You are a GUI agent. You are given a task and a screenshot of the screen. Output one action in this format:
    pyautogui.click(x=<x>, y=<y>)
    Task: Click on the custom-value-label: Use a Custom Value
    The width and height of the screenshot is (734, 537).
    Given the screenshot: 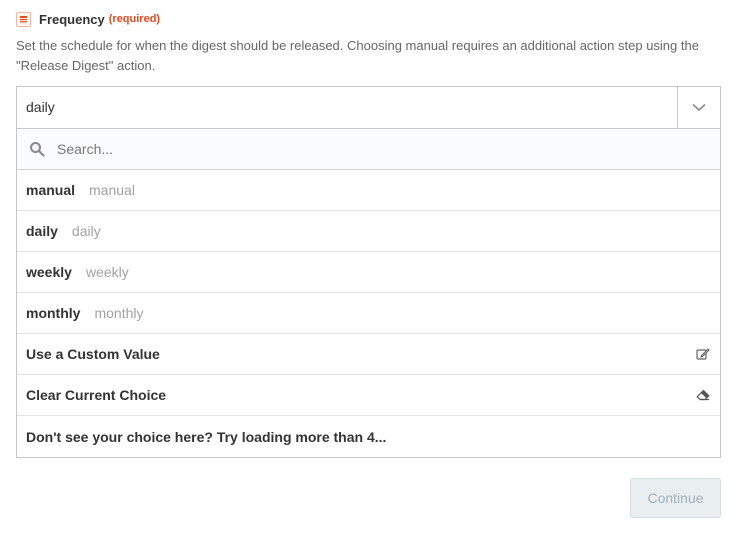 What is the action you would take?
    pyautogui.click(x=93, y=354)
    